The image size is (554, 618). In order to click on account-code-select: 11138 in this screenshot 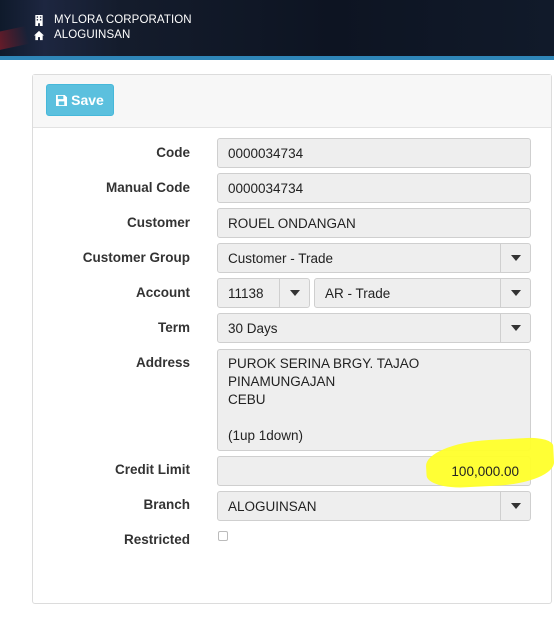, I will do `click(263, 293)`.